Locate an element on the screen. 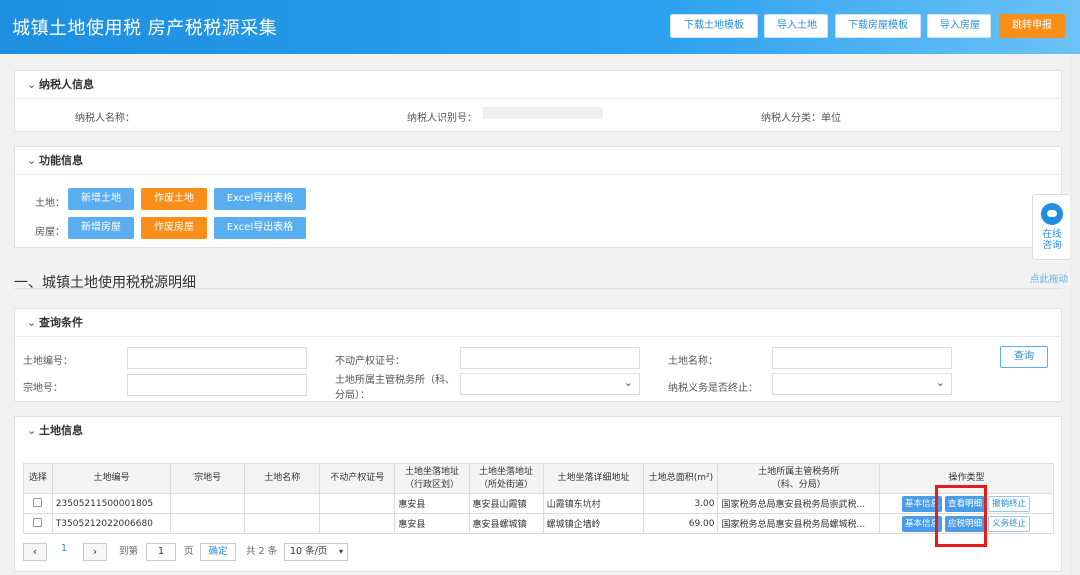 This screenshot has width=1080, height=575. goto-label: 到第 is located at coordinates (129, 551).